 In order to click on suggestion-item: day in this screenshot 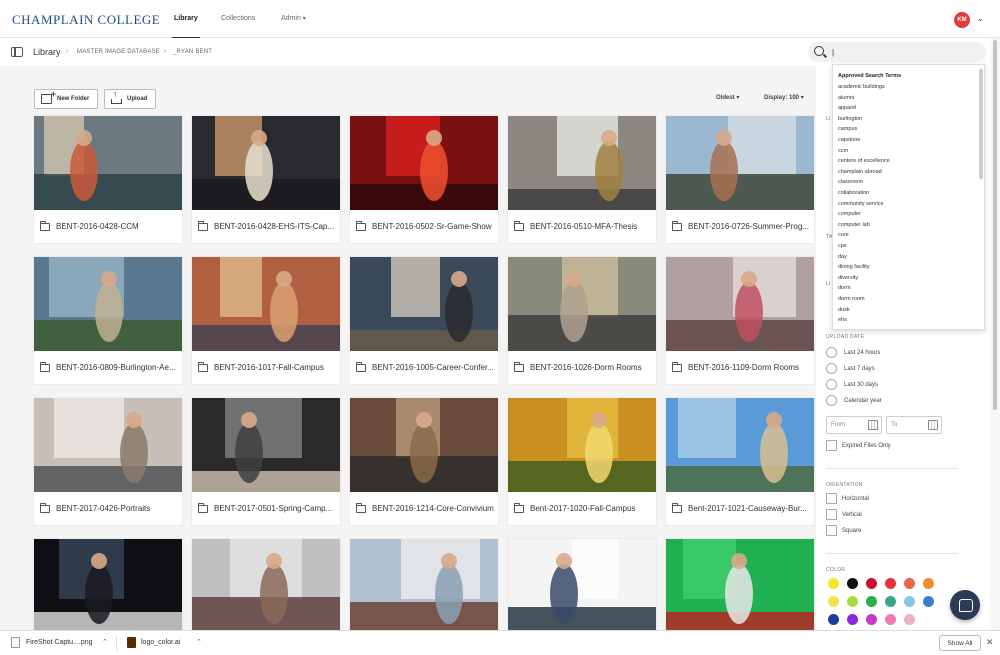, I will do `click(842, 257)`.